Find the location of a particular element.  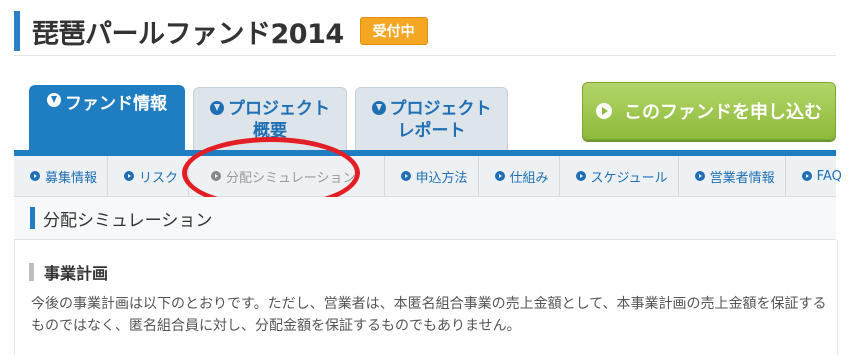

subheading: 事業計画 is located at coordinates (68, 272).